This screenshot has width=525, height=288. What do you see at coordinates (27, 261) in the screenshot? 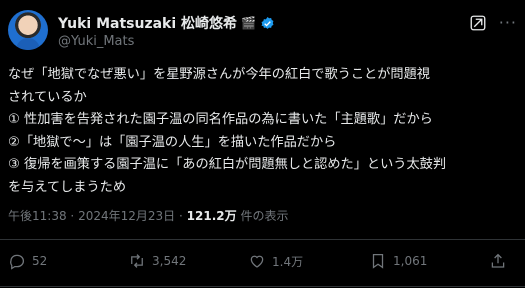
I see `reply-button: 52` at bounding box center [27, 261].